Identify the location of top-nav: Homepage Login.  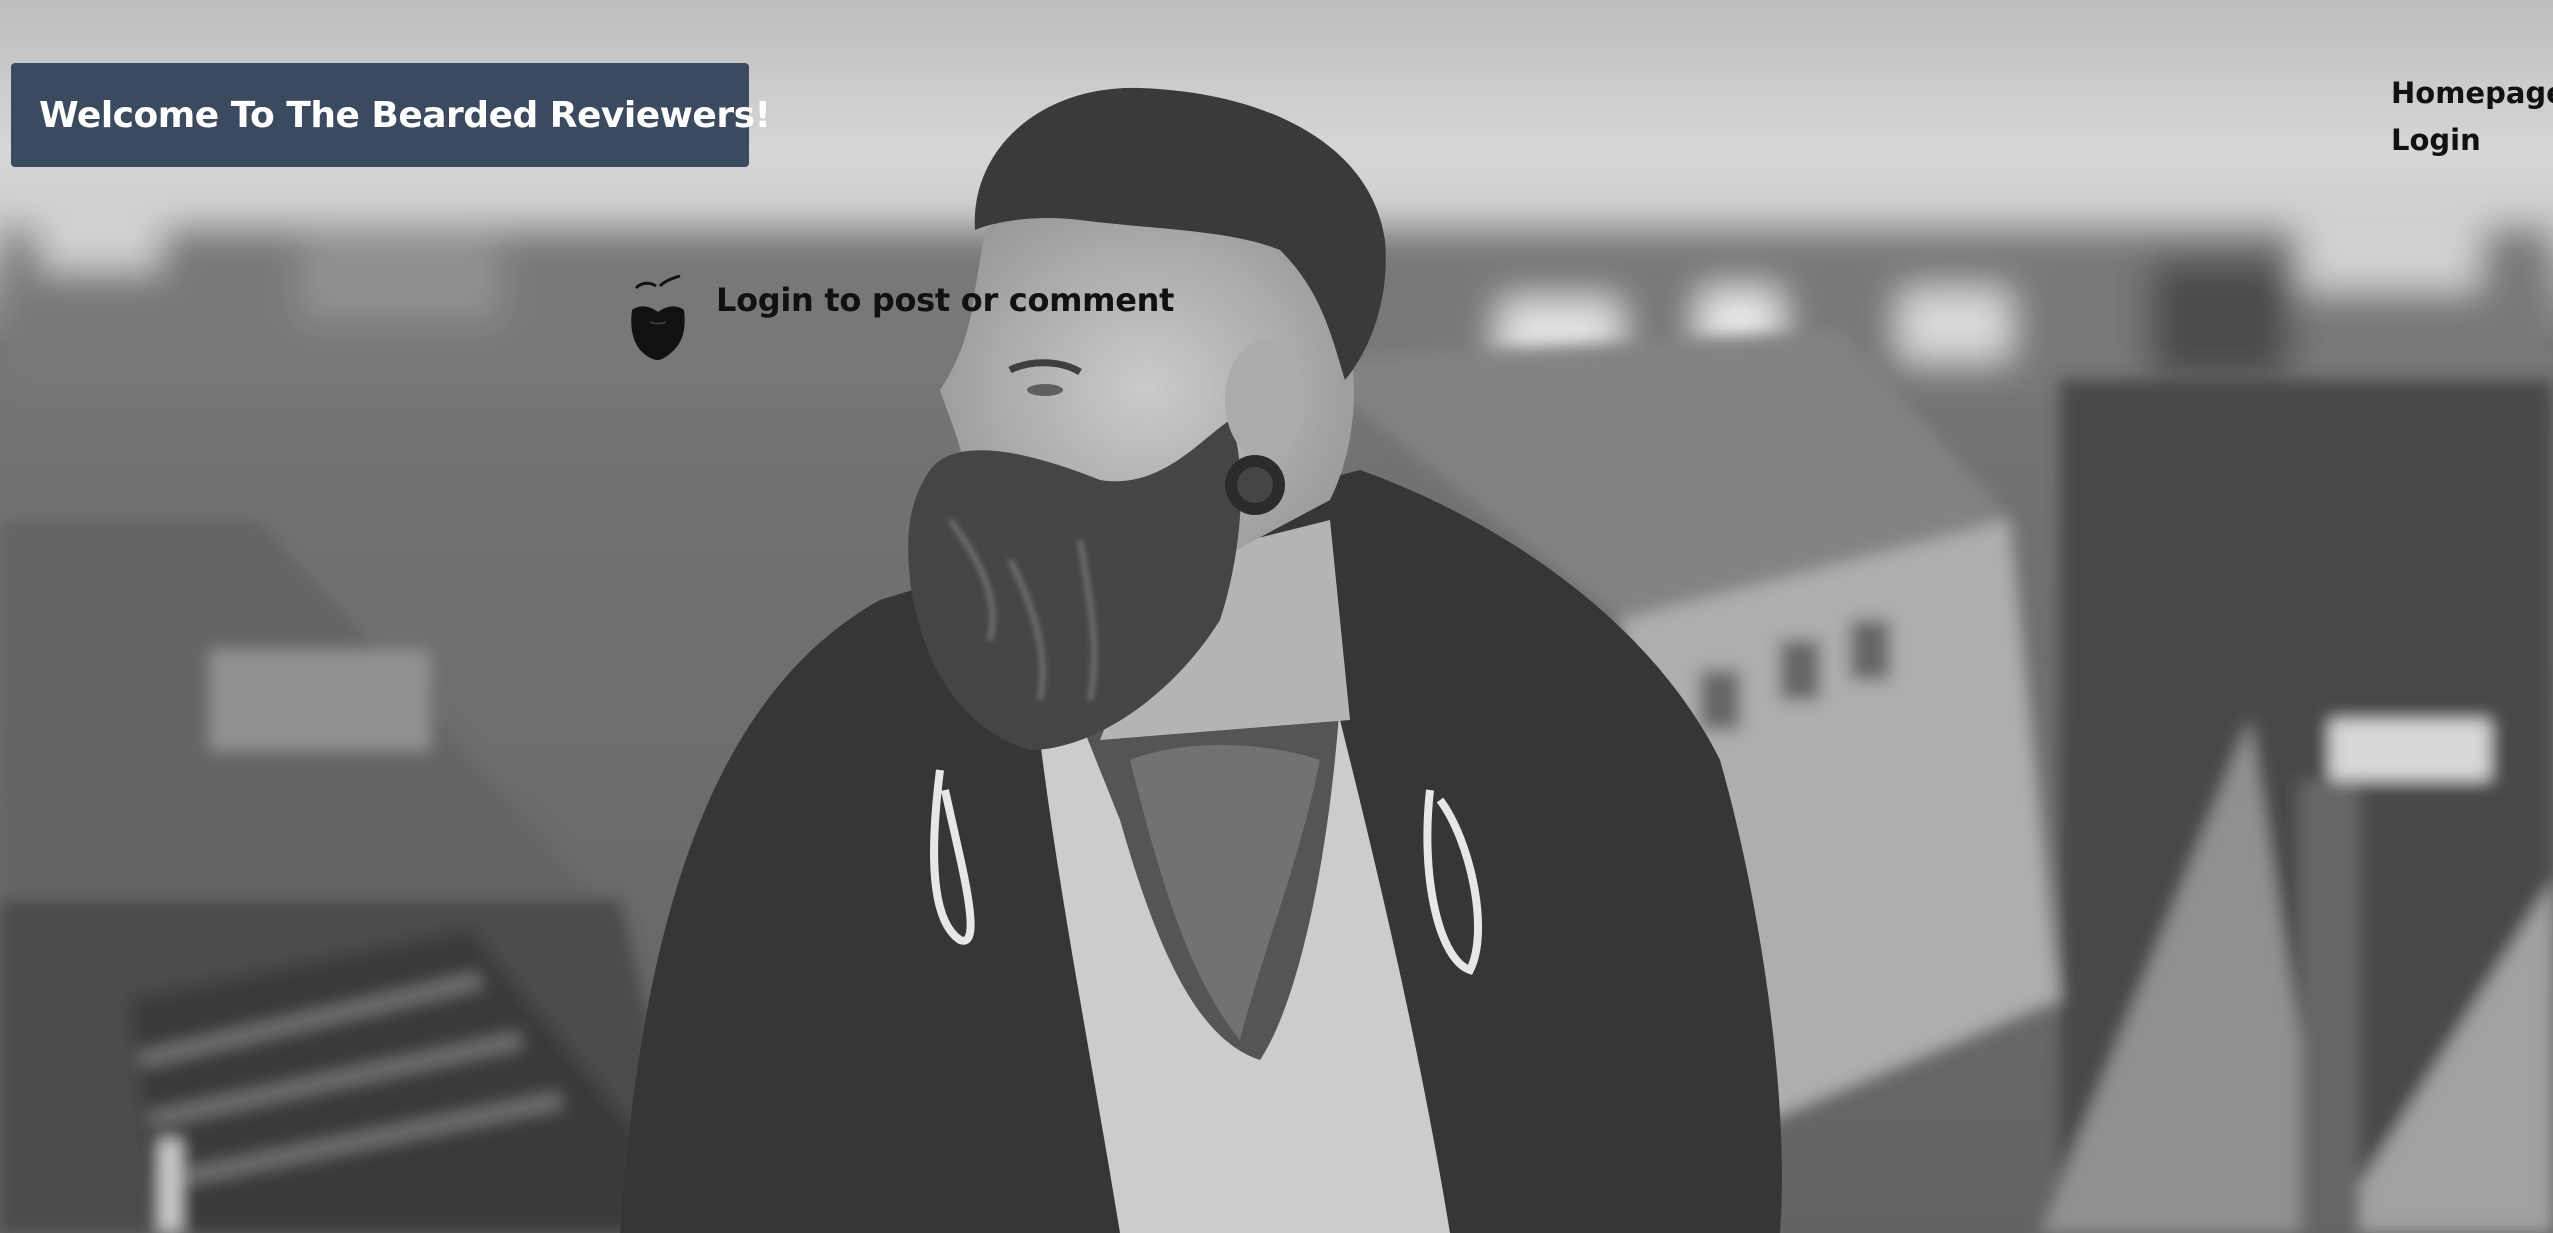
(2472, 117).